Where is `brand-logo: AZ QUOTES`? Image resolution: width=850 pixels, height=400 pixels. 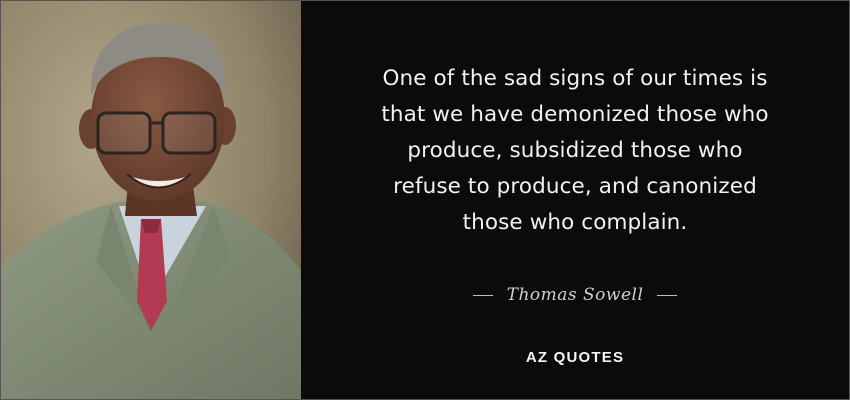
brand-logo: AZ QUOTES is located at coordinates (575, 357).